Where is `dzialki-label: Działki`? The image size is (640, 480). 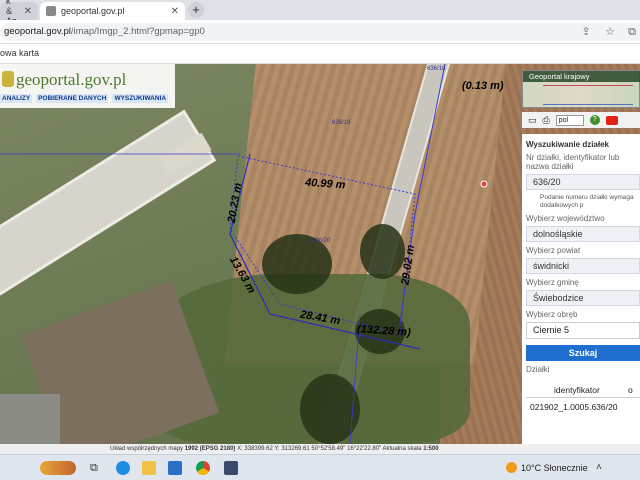 dzialki-label: Działki is located at coordinates (538, 369).